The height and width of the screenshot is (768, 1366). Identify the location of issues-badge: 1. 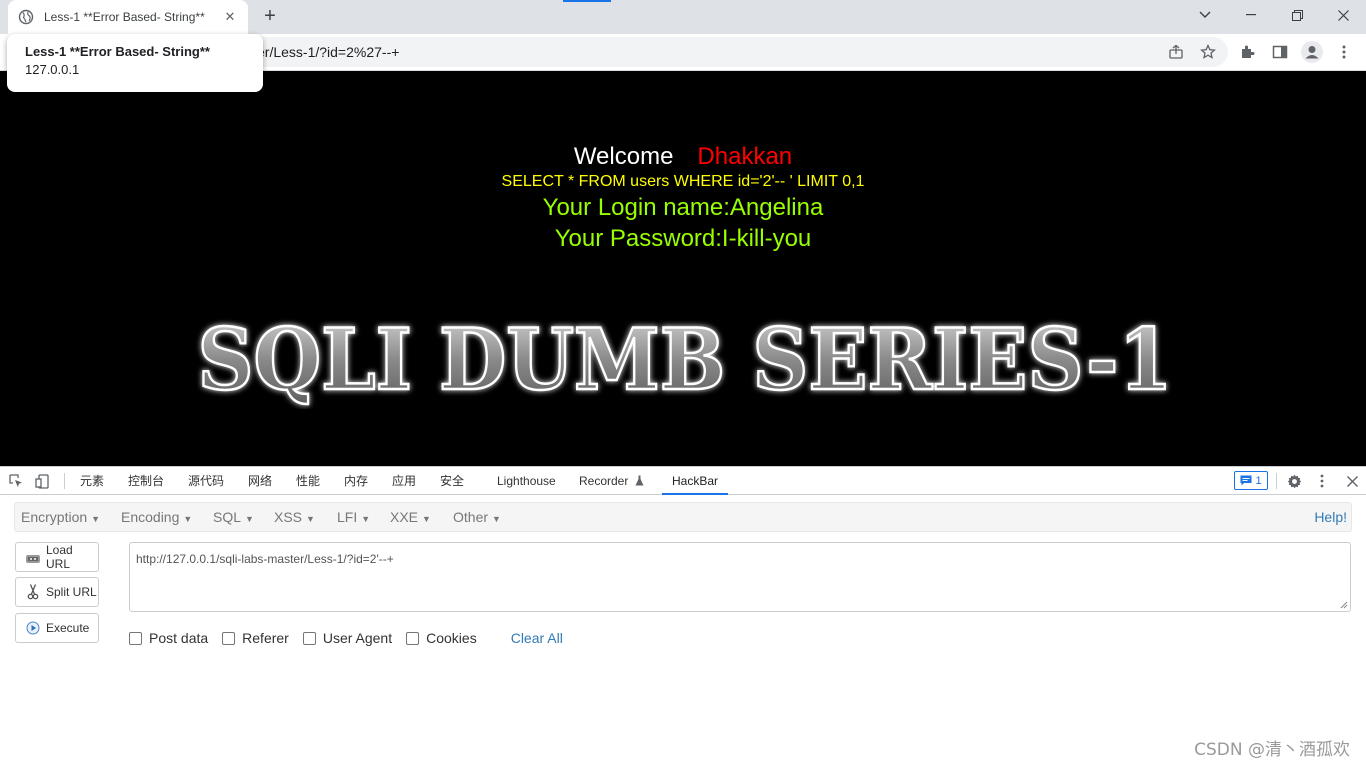
(1251, 480).